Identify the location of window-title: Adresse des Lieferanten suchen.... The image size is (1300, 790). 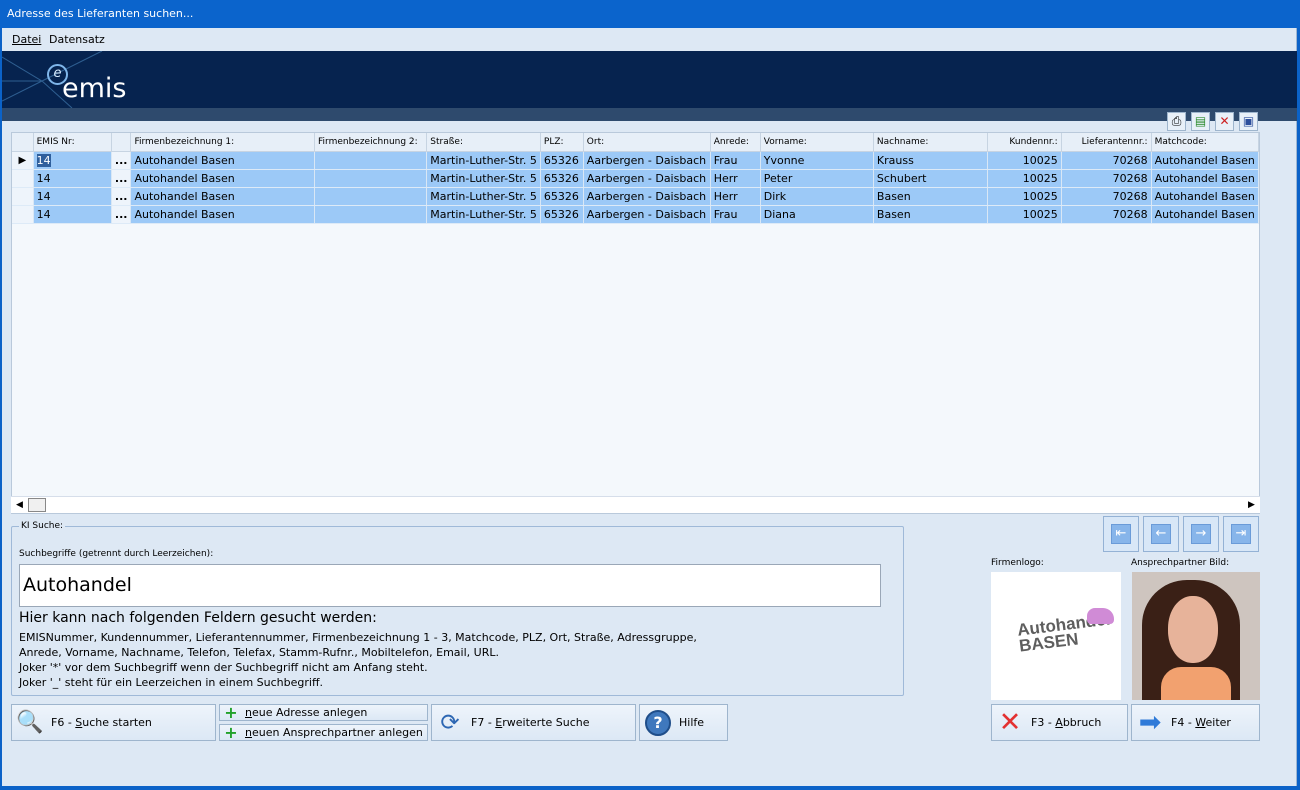
(650, 14).